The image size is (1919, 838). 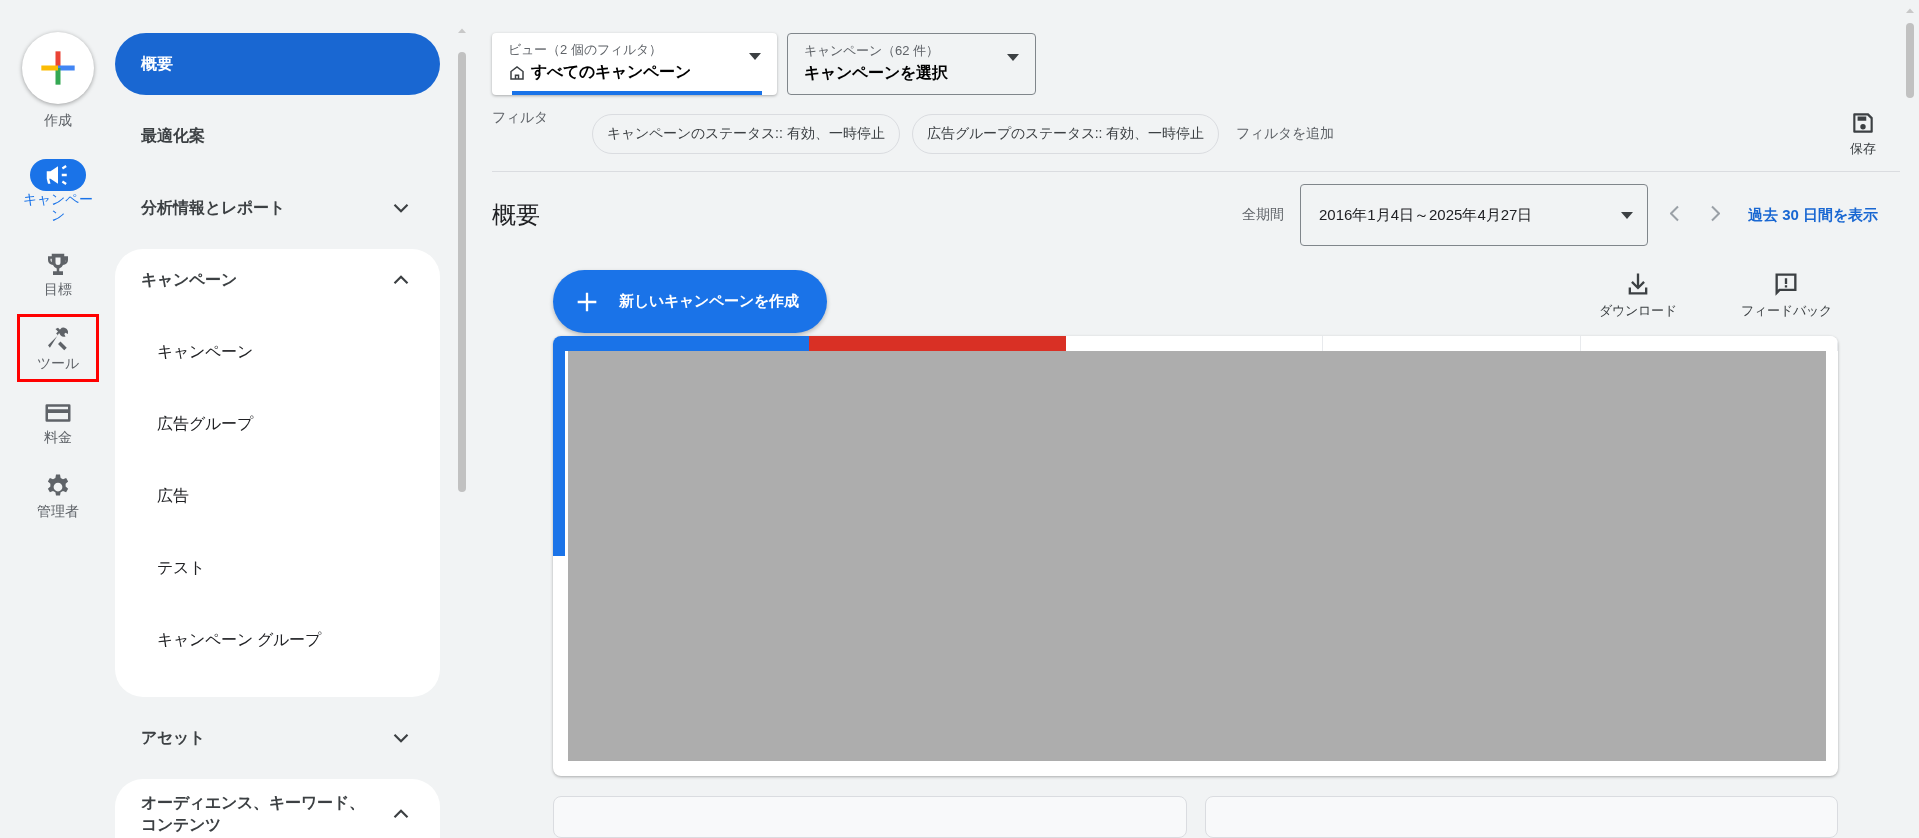 I want to click on filter-chip: 広告グループのステータス:: 有効、一時停止, so click(x=1065, y=134).